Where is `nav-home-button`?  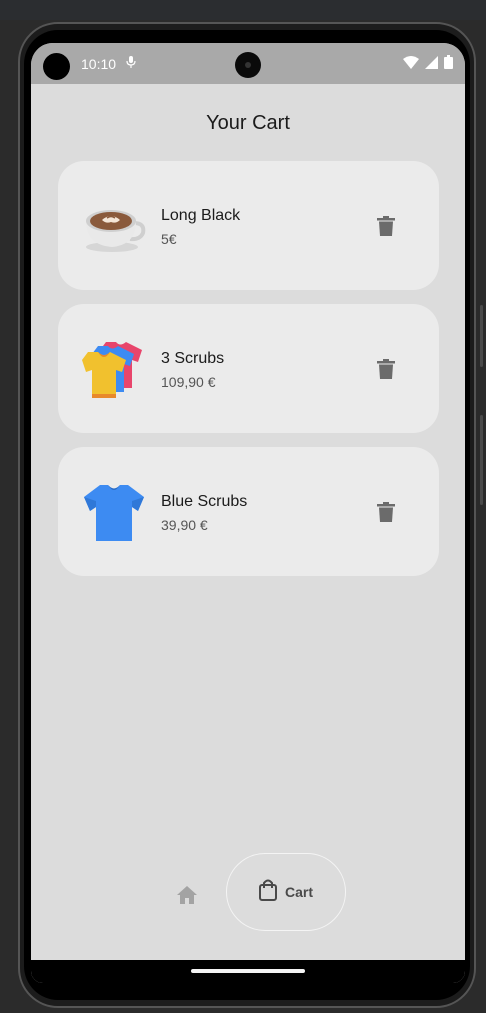 nav-home-button is located at coordinates (187, 895).